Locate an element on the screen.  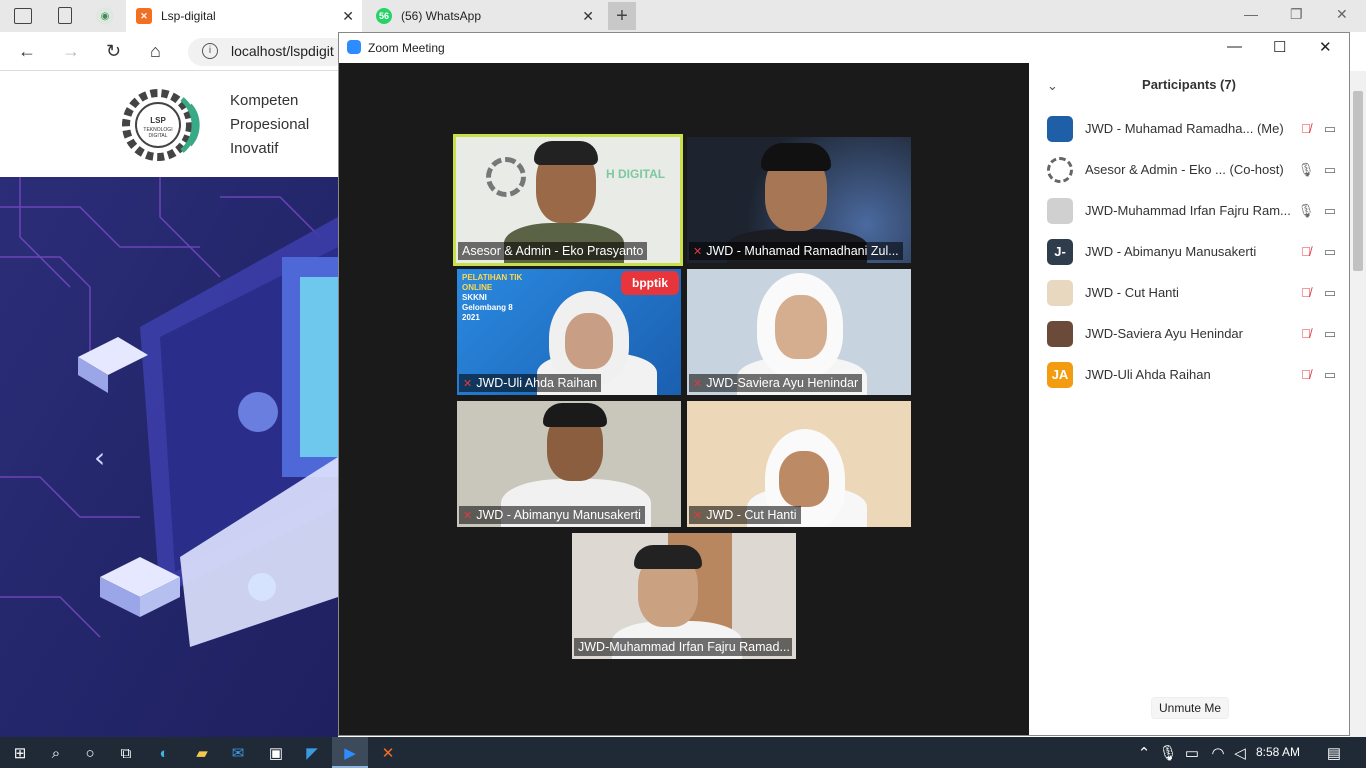
unmute-me-button: Unmute Me is located at coordinates (1190, 708).